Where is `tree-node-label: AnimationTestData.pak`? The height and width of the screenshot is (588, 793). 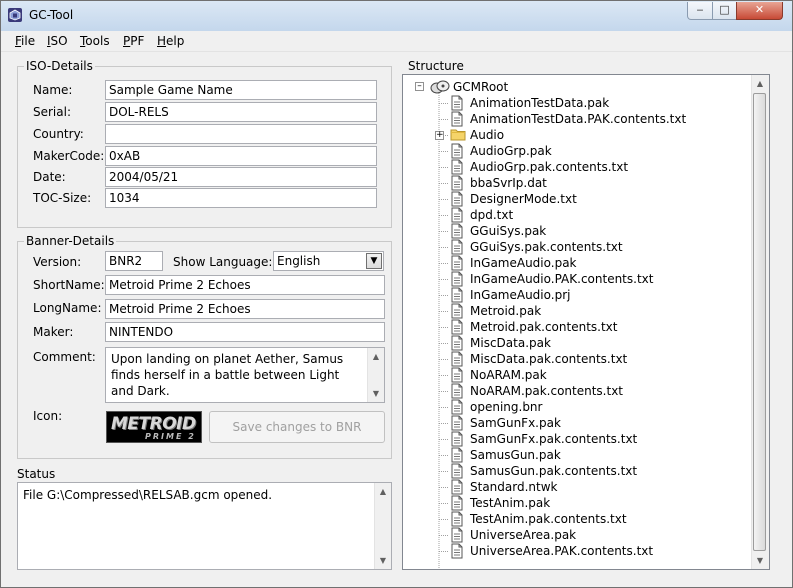
tree-node-label: AnimationTestData.pak is located at coordinates (540, 103).